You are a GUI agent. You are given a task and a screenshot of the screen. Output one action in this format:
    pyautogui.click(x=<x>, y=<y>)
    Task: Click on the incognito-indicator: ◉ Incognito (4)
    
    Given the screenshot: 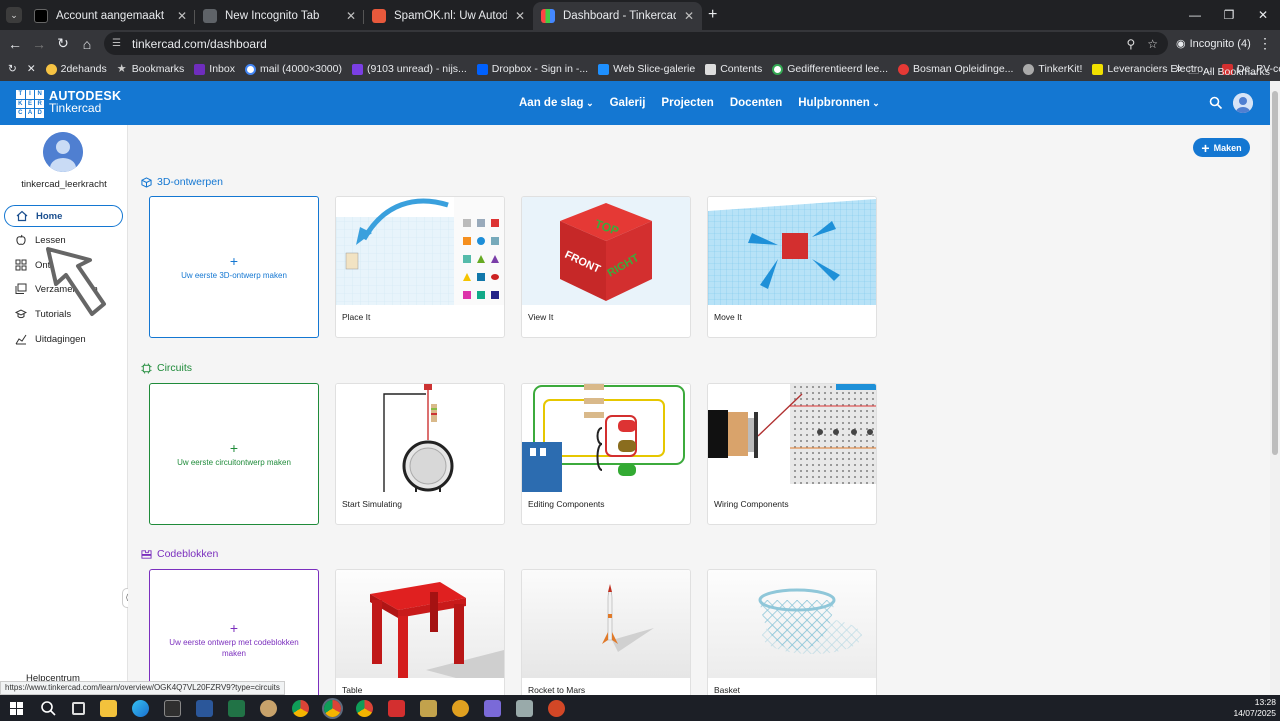 What is the action you would take?
    pyautogui.click(x=1213, y=43)
    